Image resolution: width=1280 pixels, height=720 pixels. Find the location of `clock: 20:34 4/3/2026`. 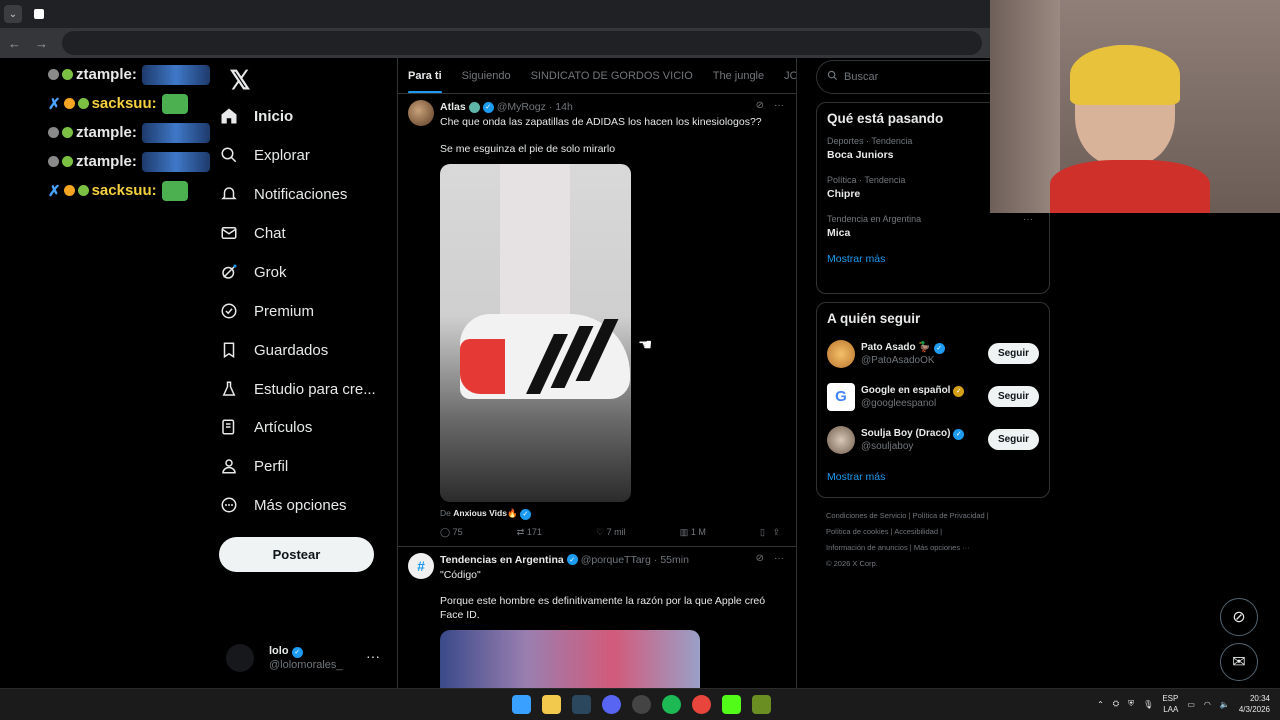

clock: 20:34 4/3/2026 is located at coordinates (1254, 704).